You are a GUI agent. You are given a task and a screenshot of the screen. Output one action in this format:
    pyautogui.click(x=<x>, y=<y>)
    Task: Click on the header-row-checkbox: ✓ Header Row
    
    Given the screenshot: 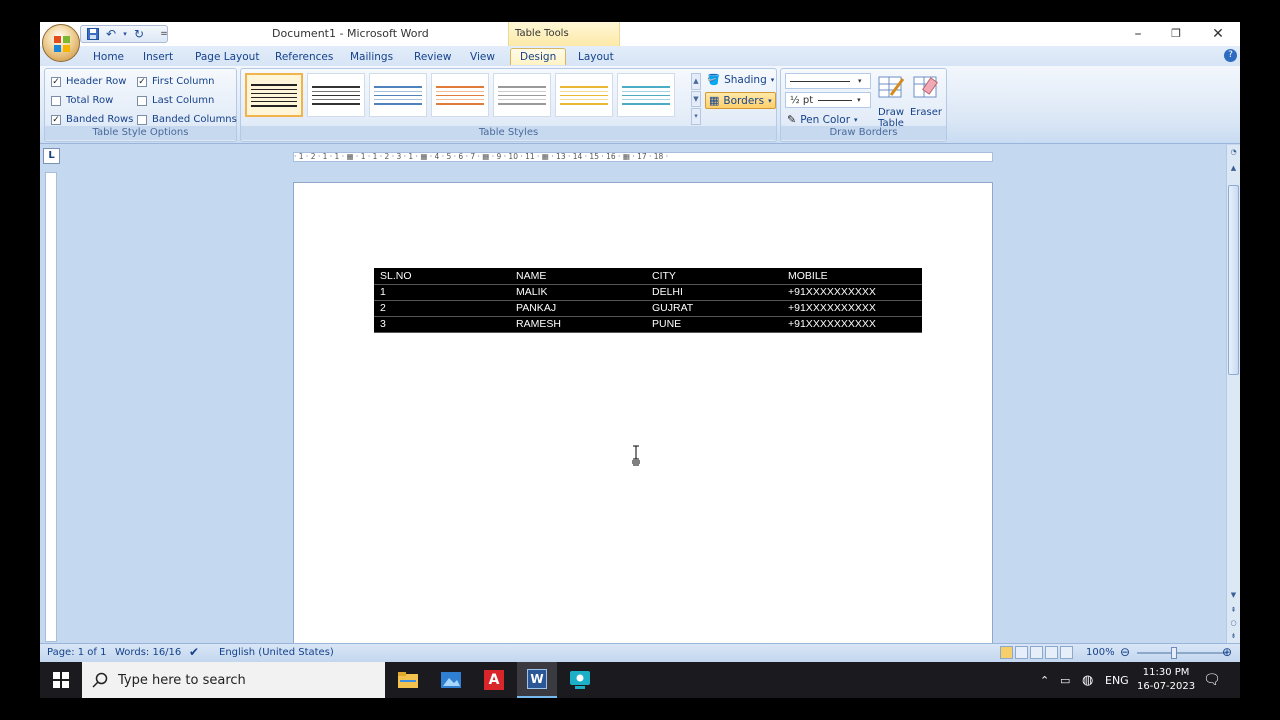 What is the action you would take?
    pyautogui.click(x=88, y=81)
    